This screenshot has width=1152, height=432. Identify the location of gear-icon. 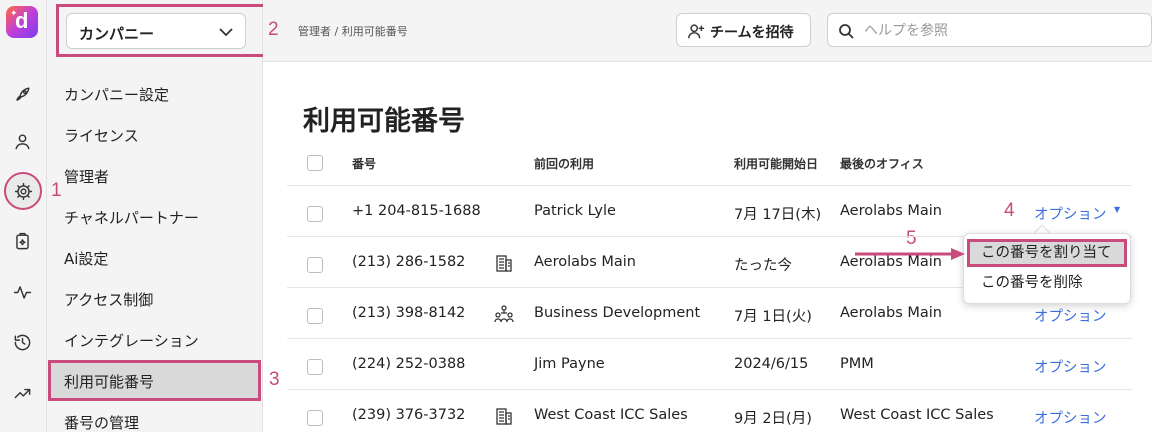
(23, 191).